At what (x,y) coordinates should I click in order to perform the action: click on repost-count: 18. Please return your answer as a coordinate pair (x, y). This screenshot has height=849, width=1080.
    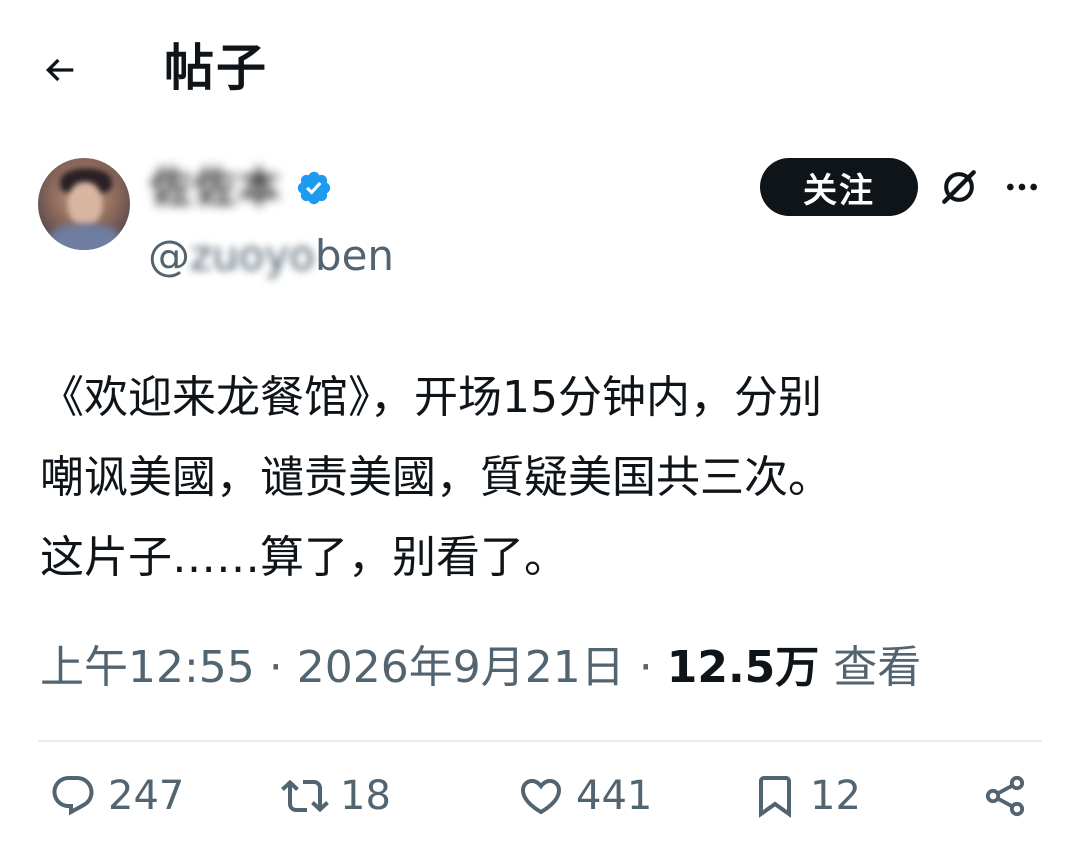
    Looking at the image, I should click on (365, 796).